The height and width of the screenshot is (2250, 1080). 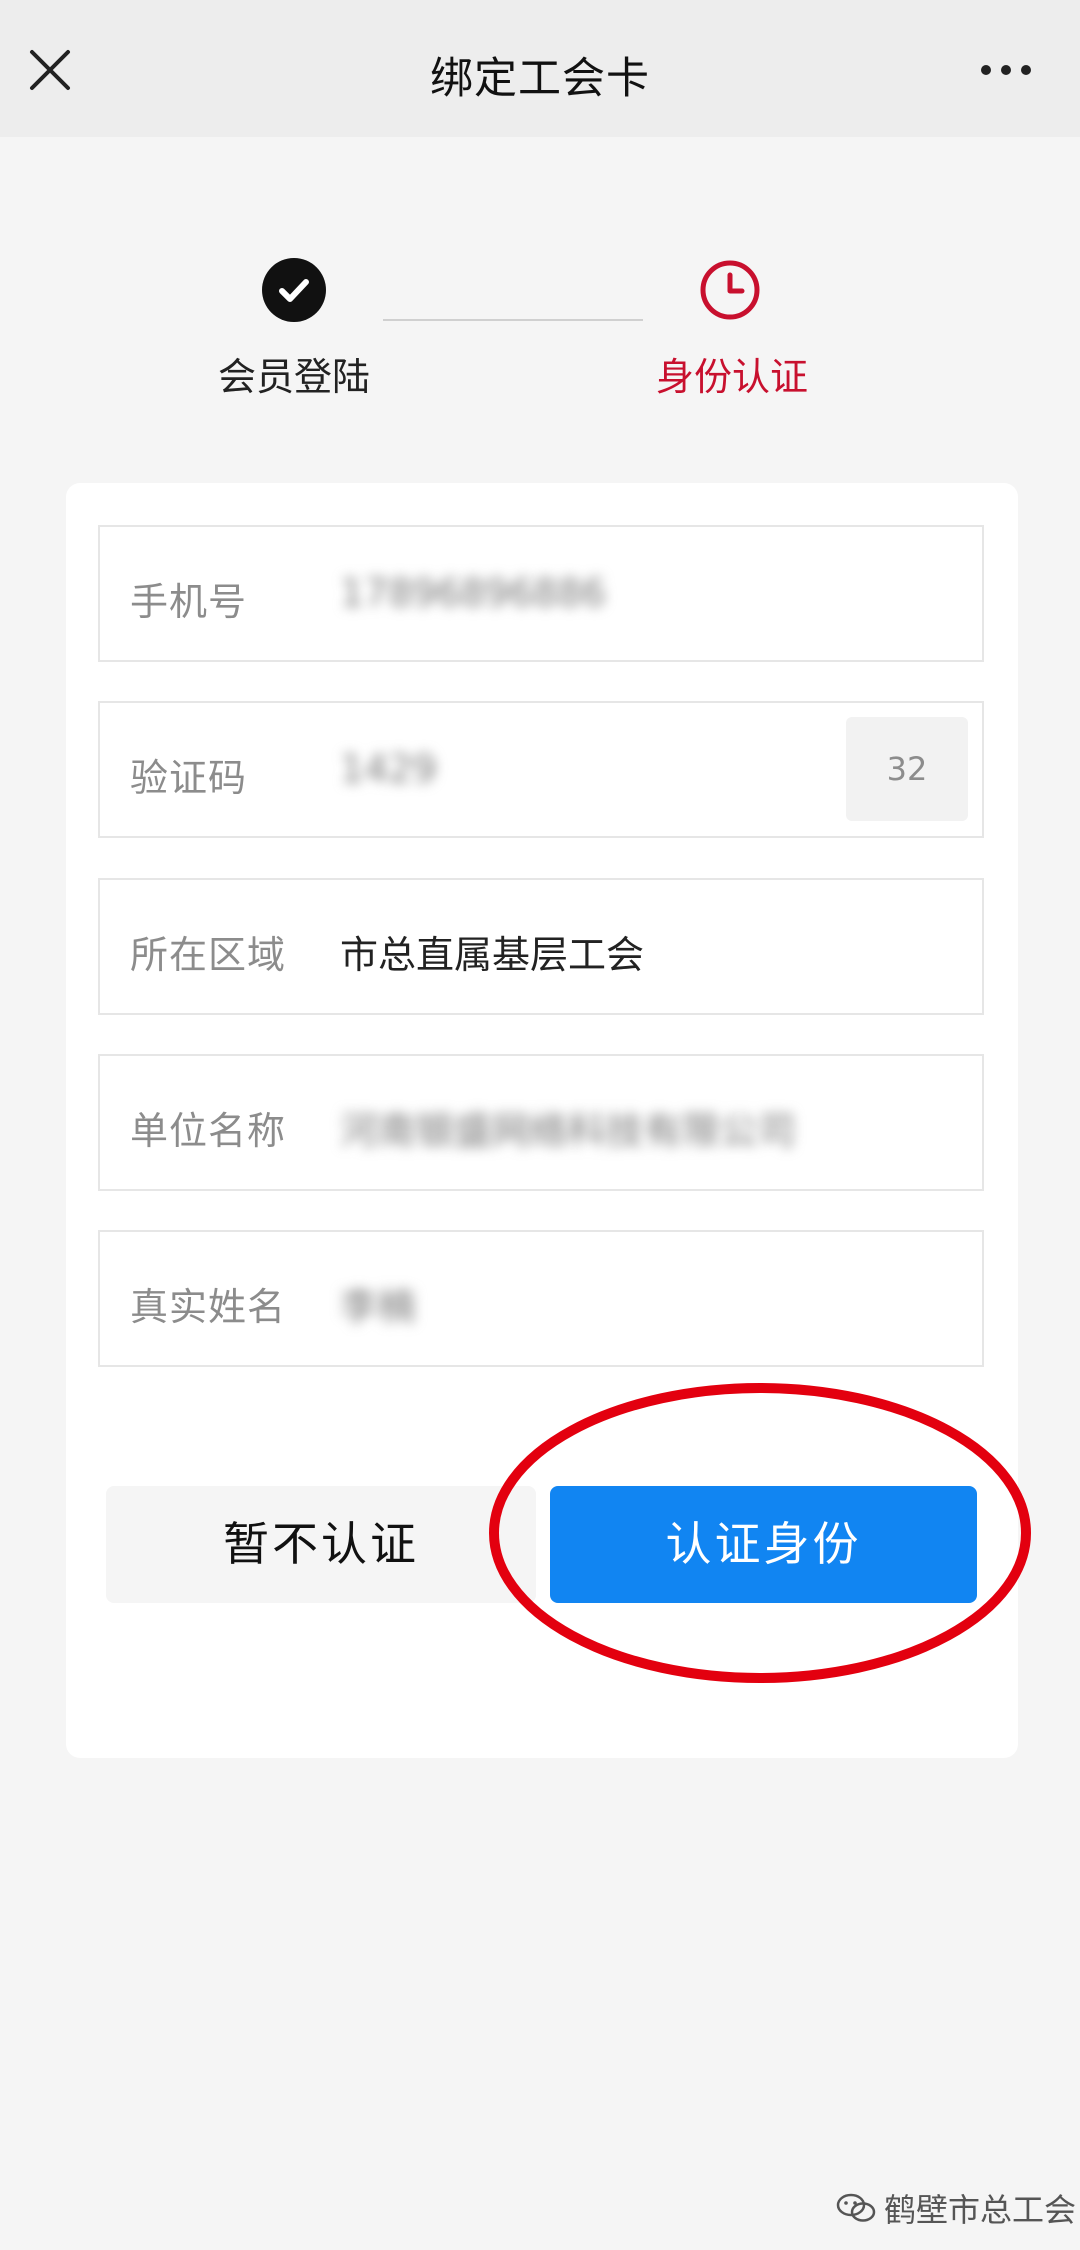 What do you see at coordinates (540, 325) in the screenshot?
I see `step-progress: 会员登陆 身份认证` at bounding box center [540, 325].